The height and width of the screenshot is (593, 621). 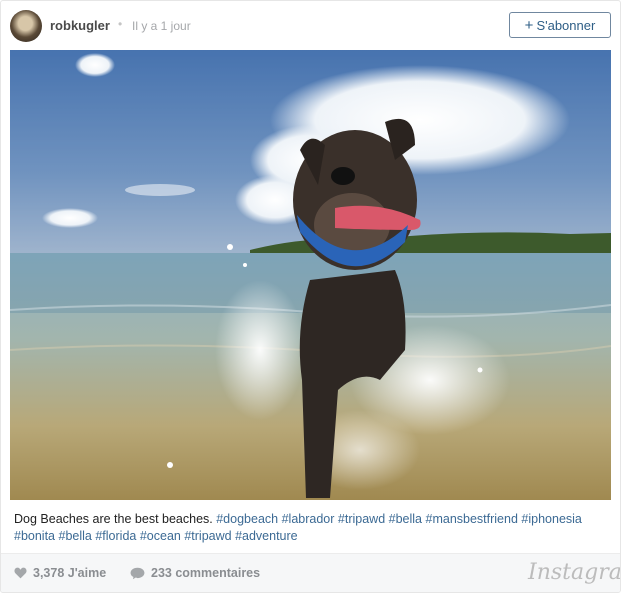 What do you see at coordinates (137, 573) in the screenshot?
I see `comment-bubble-icon` at bounding box center [137, 573].